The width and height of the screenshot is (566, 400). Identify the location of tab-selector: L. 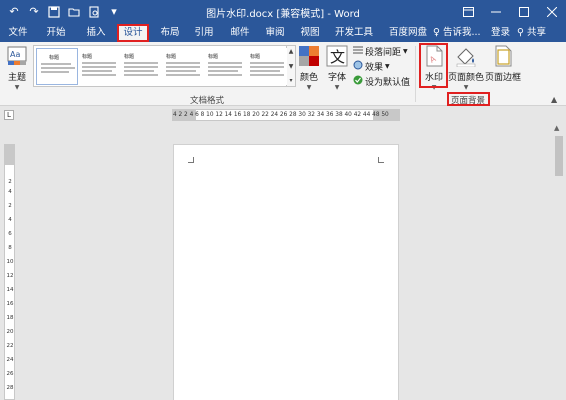
(9, 115).